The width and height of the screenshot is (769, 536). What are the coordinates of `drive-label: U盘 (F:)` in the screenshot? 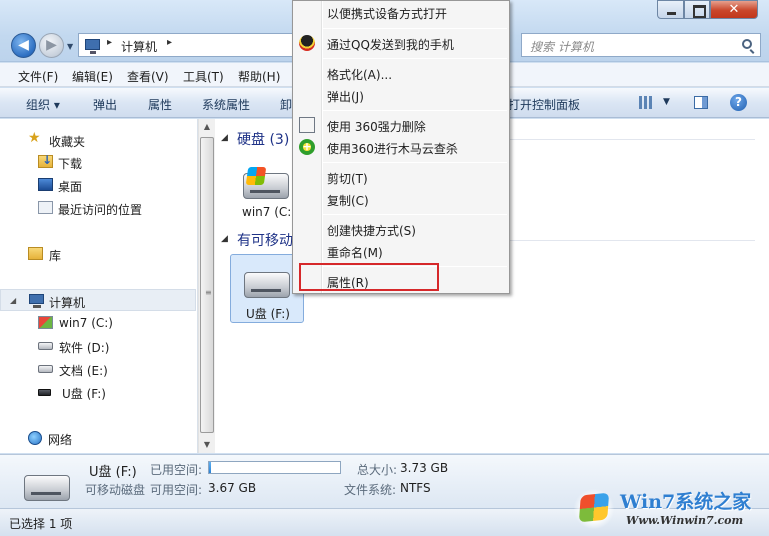 It's located at (268, 314).